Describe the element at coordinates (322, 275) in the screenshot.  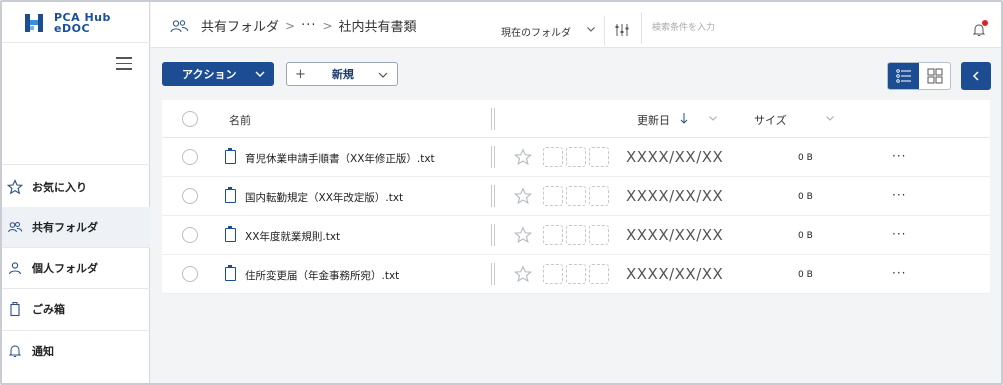
I see `file-name: 住所変更届（年金事務所宛）.txt` at that location.